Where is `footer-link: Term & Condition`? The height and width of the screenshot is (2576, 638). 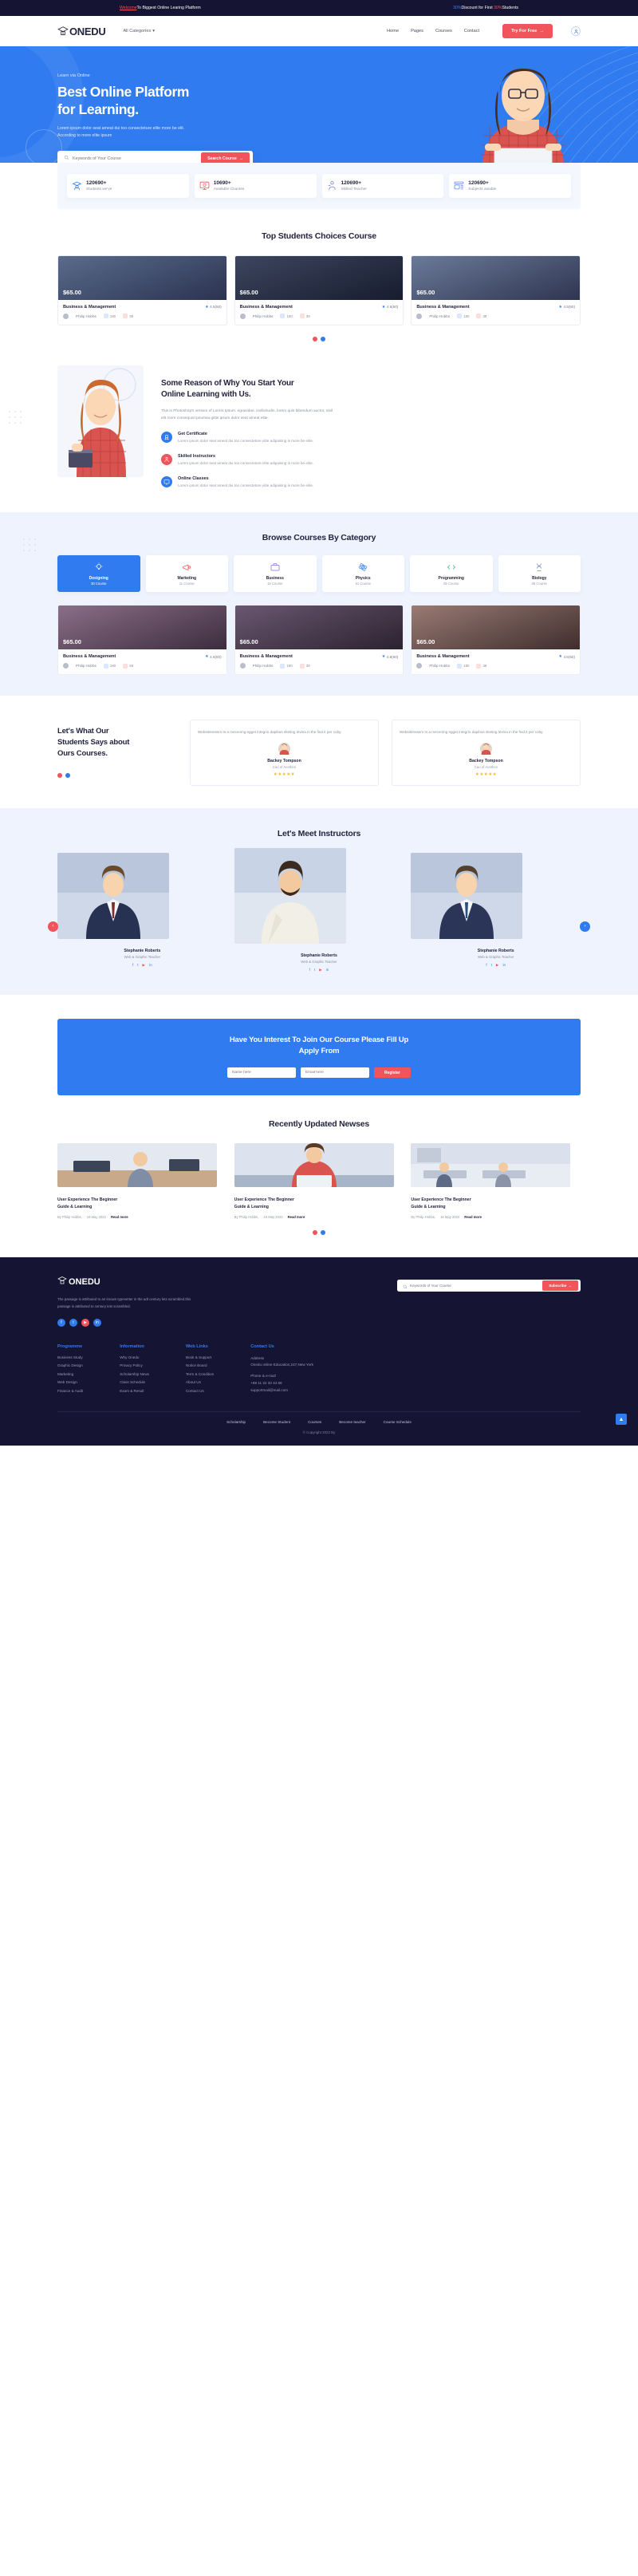
footer-link: Term & Condition is located at coordinates (200, 1374).